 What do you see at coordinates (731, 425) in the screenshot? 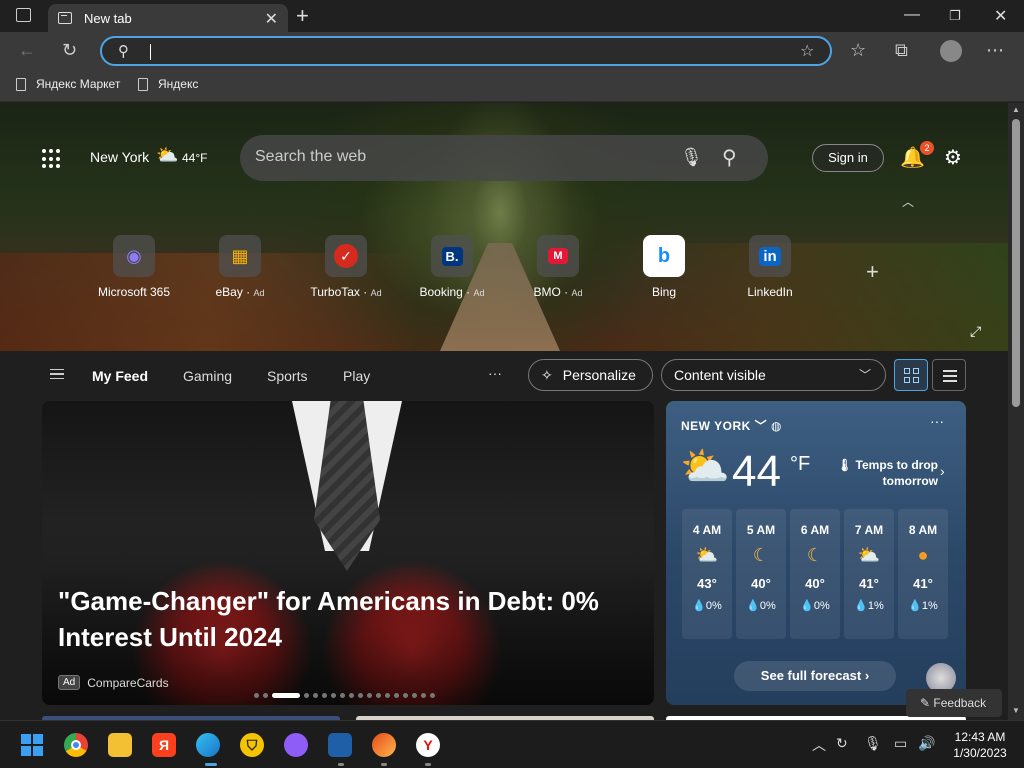
I see `weather-city: NEW YORK ﹀ ◍` at bounding box center [731, 425].